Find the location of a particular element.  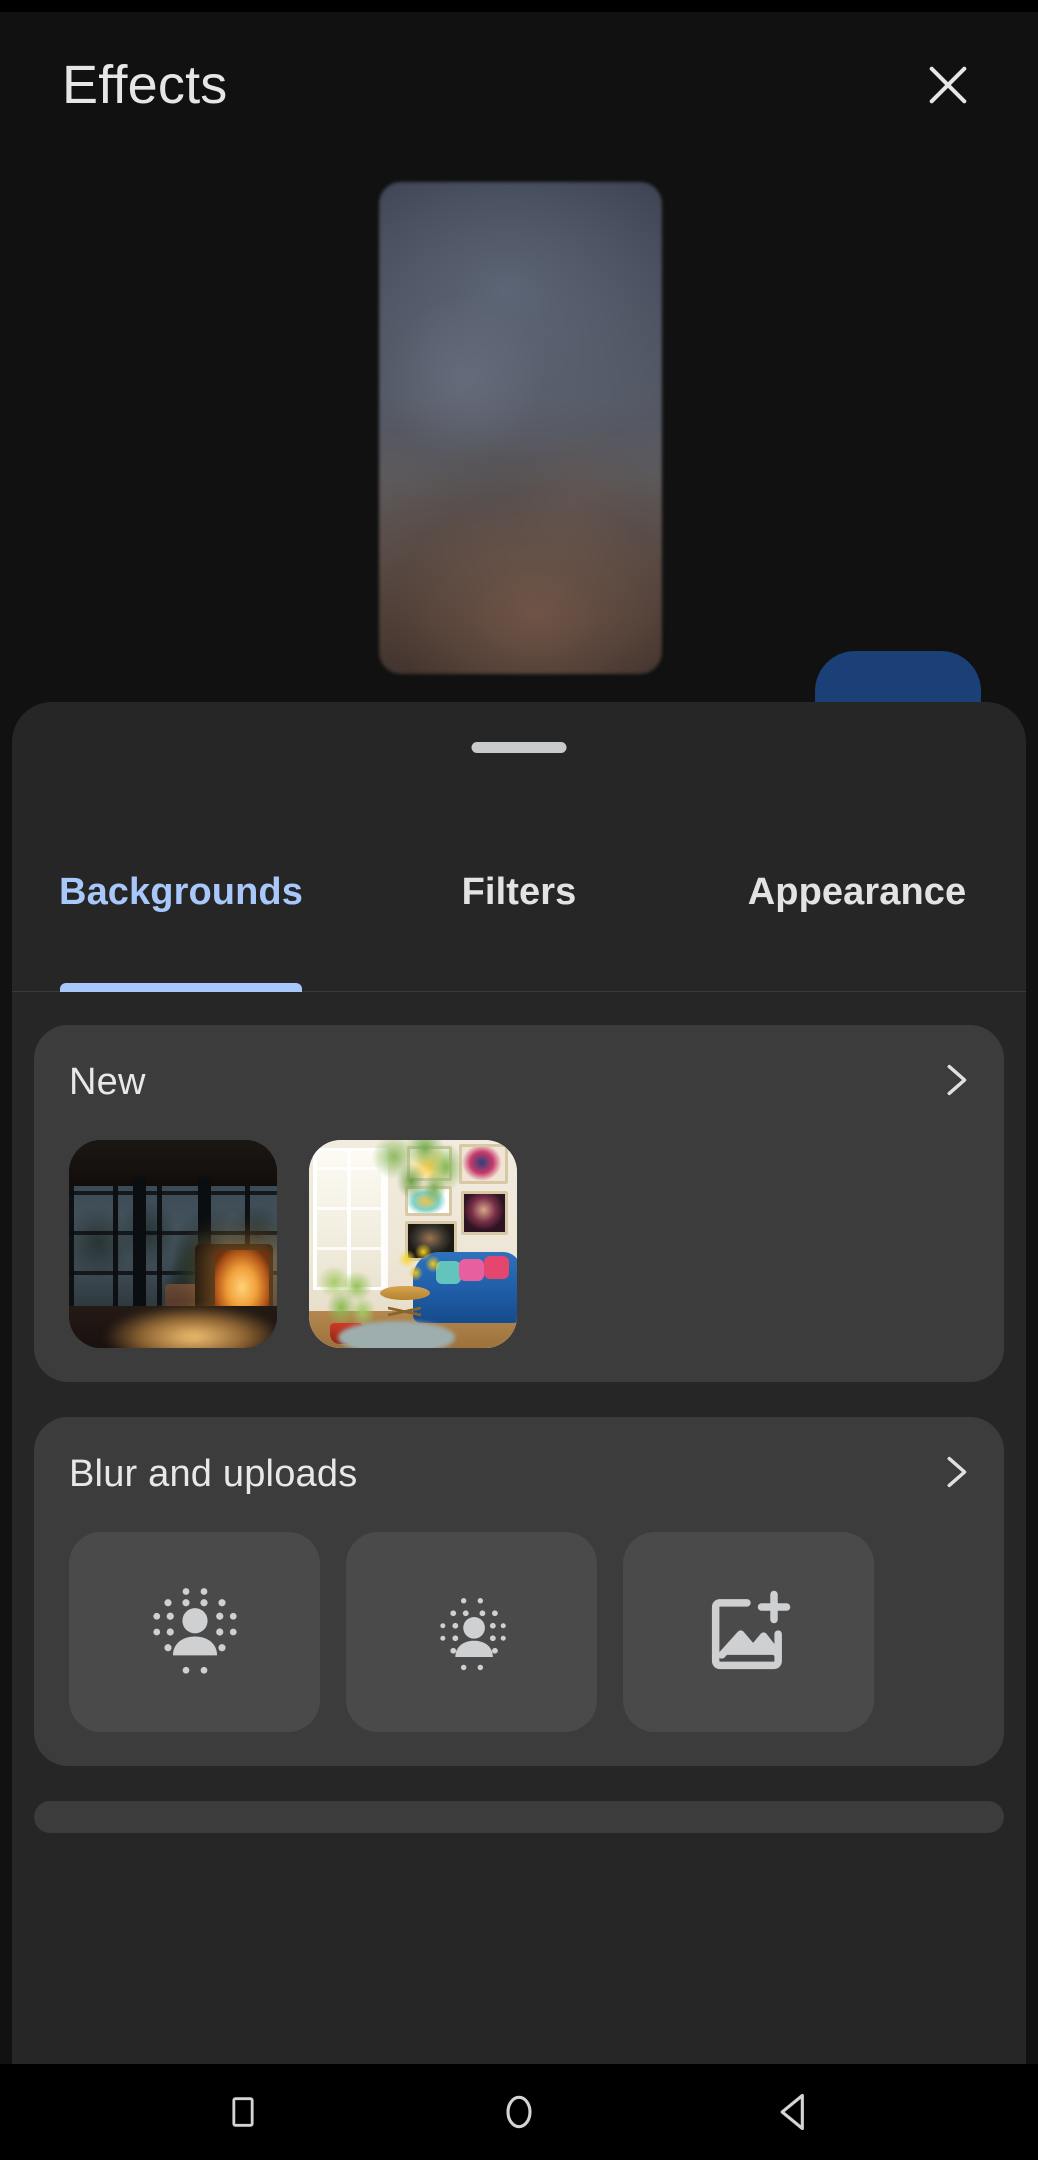

sheet-drag-handle is located at coordinates (519, 747).